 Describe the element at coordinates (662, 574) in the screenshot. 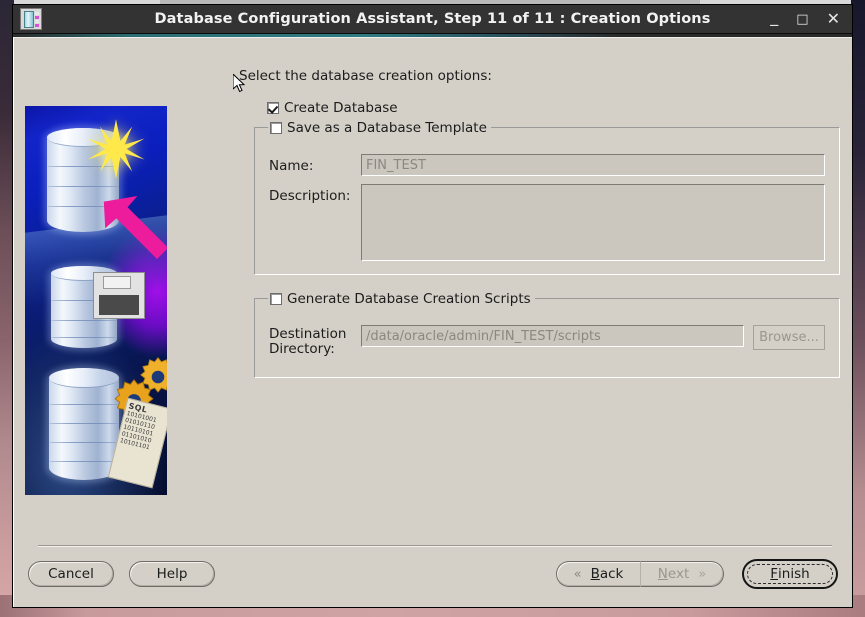

I see `next-mnemonic: N` at that location.